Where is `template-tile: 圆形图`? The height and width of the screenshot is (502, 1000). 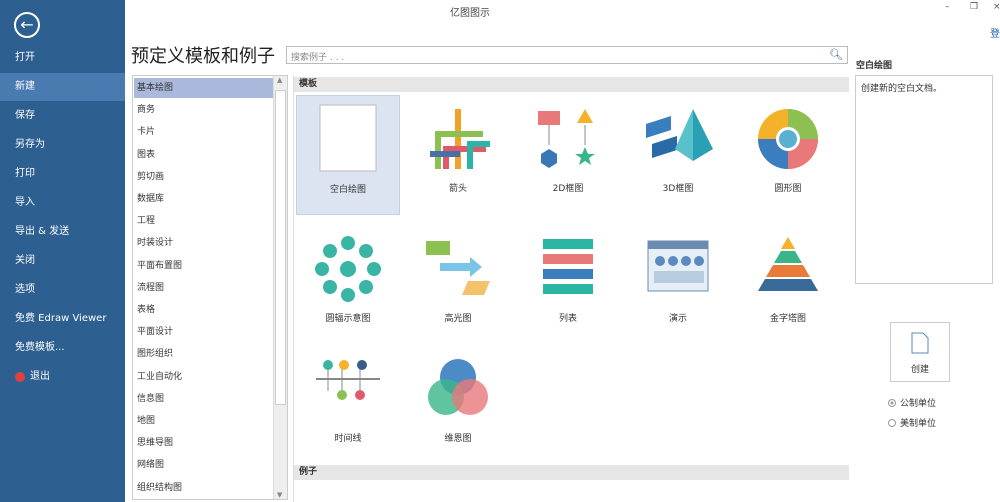 template-tile: 圆形图 is located at coordinates (788, 155).